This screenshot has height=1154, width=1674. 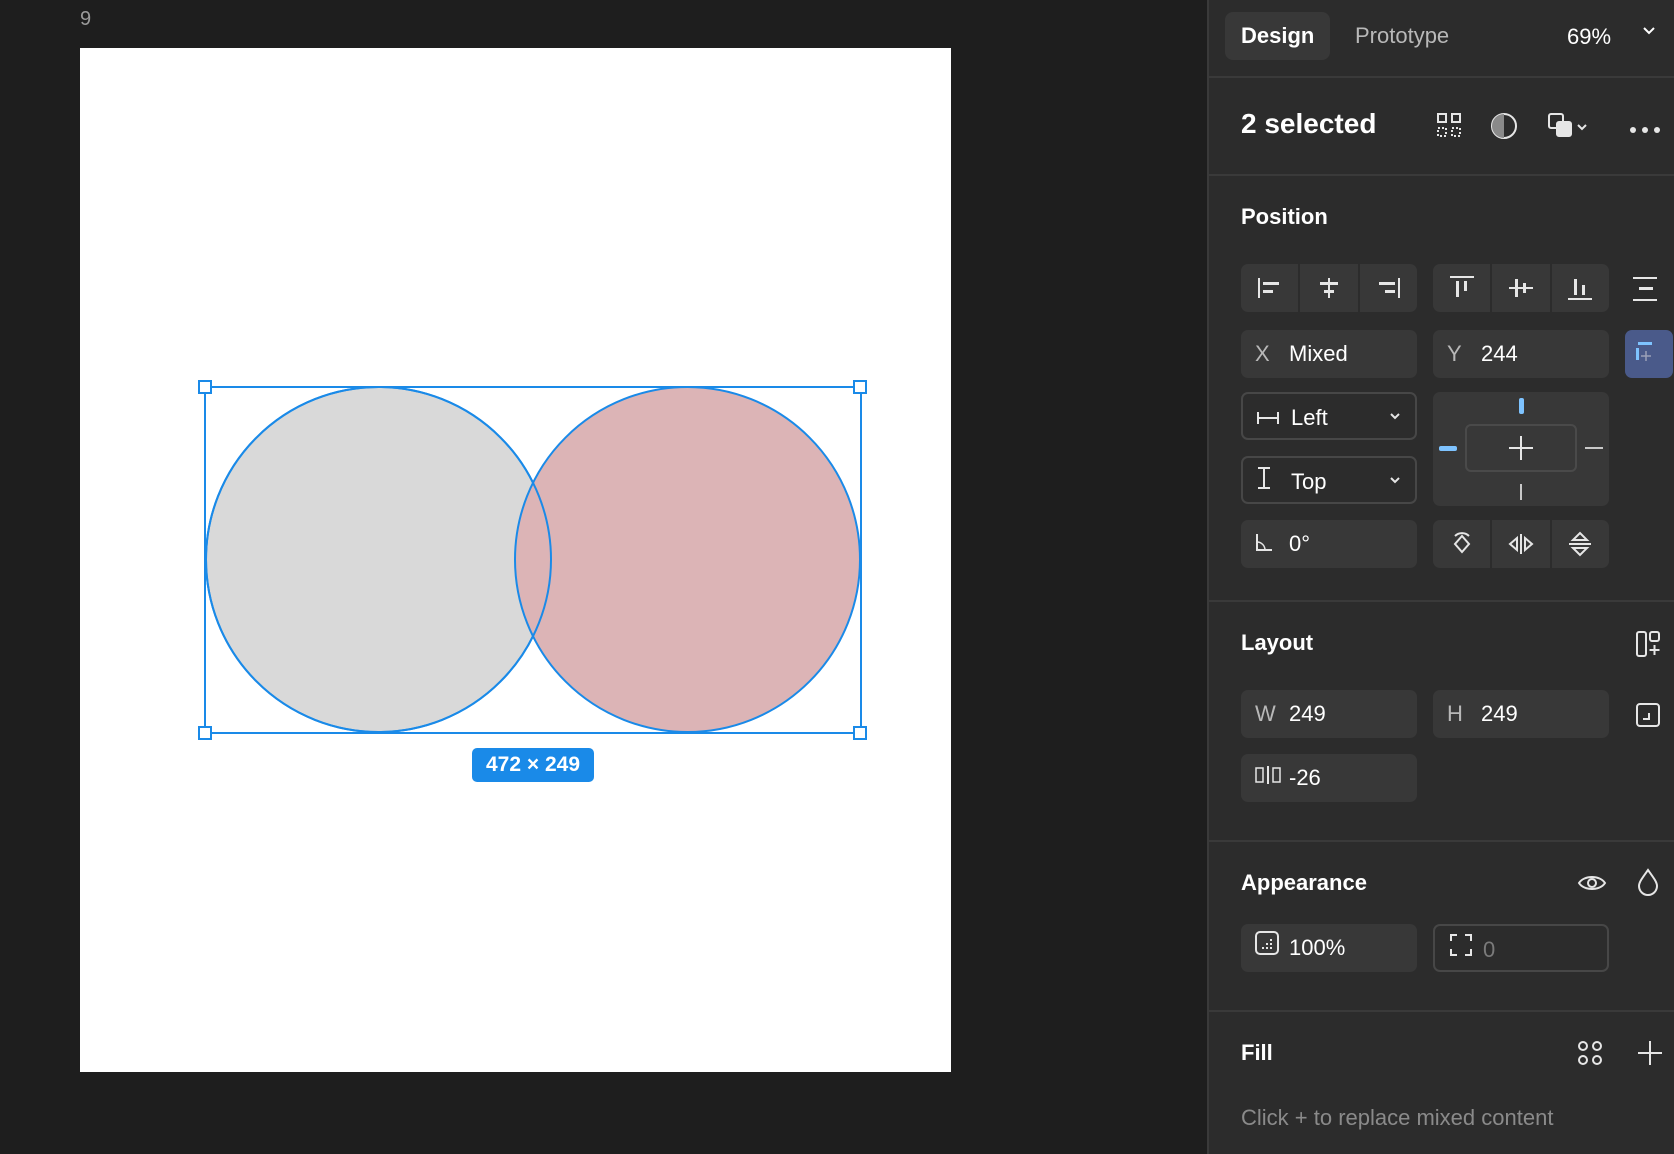 I want to click on horizontal-align-group, so click(x=1329, y=288).